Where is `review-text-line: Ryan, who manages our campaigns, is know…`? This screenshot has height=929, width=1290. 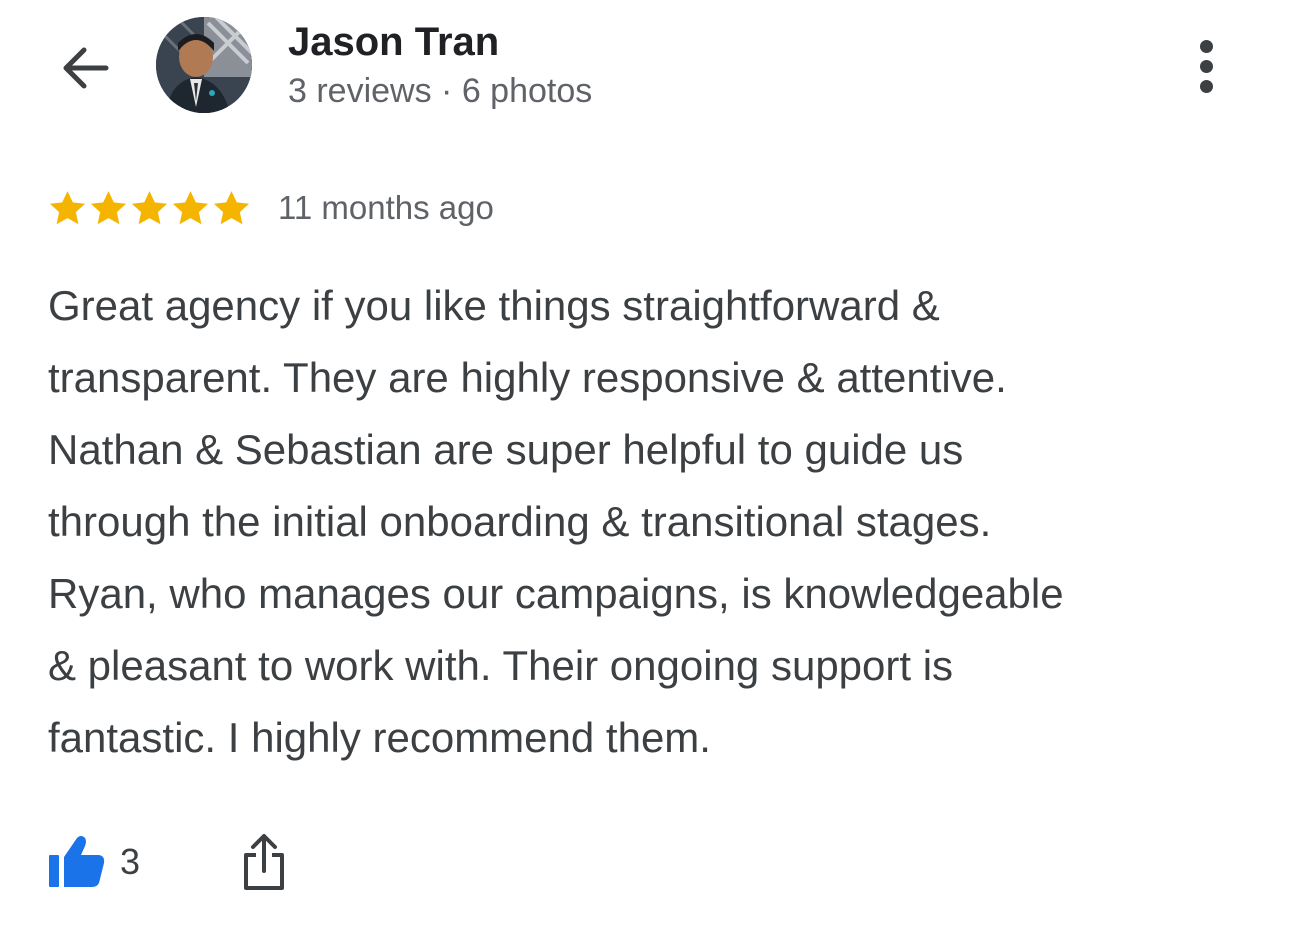 review-text-line: Ryan, who manages our campaigns, is know… is located at coordinates (556, 593).